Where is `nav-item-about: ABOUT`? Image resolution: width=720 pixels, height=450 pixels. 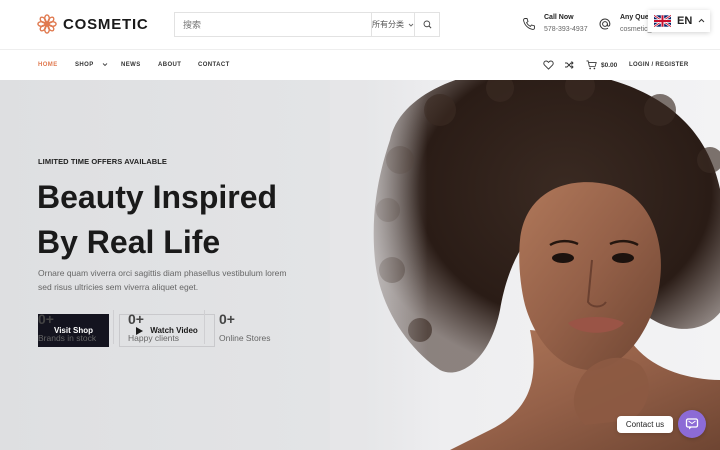
nav-item-about: ABOUT is located at coordinates (169, 65).